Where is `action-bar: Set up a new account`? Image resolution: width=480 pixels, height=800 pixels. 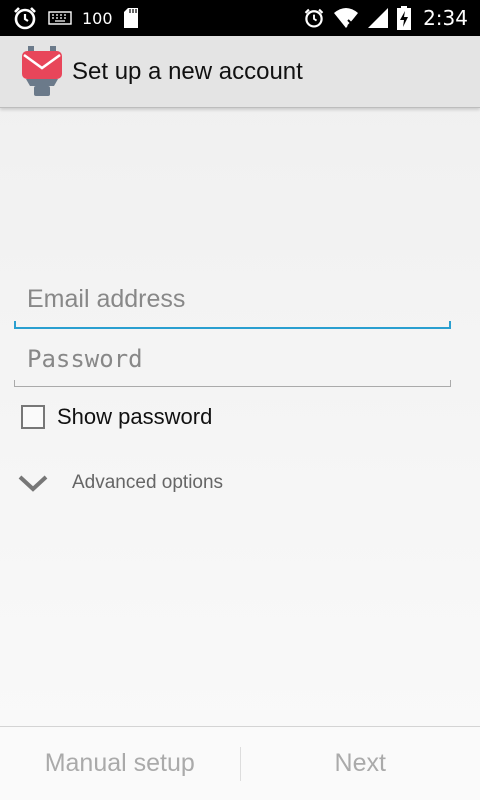
action-bar: Set up a new account is located at coordinates (240, 72).